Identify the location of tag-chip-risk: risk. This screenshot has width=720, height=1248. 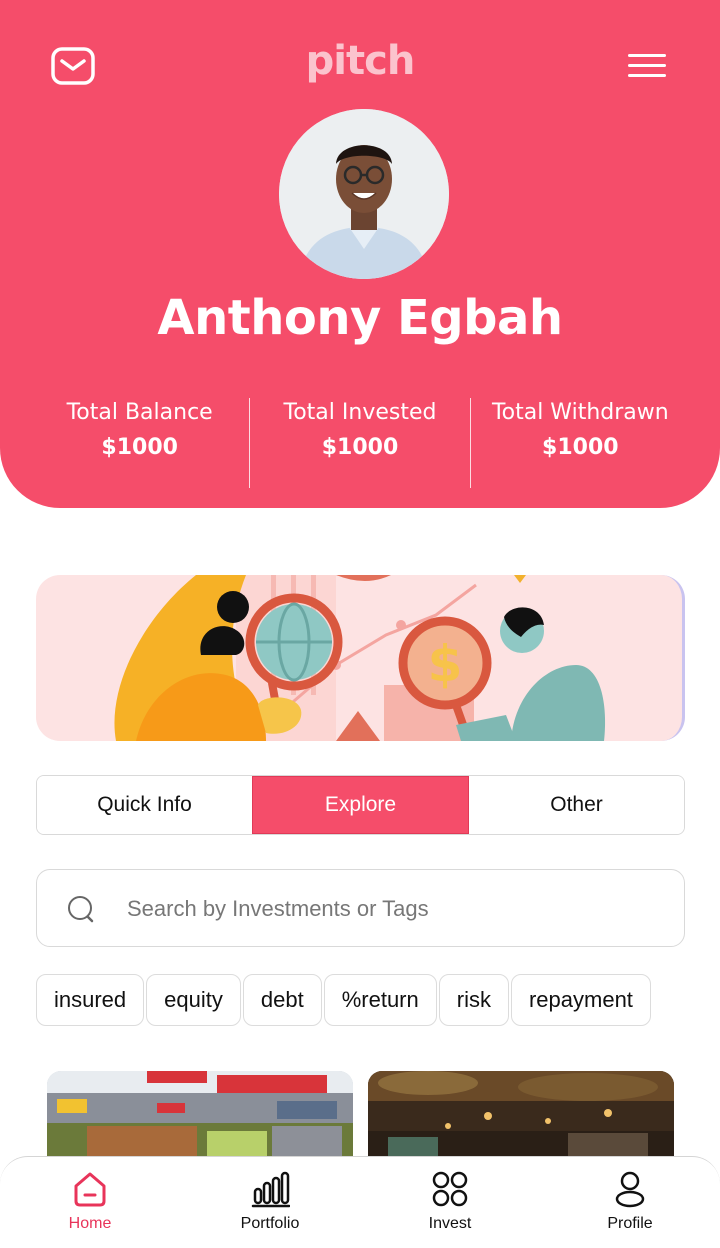
(473, 1000).